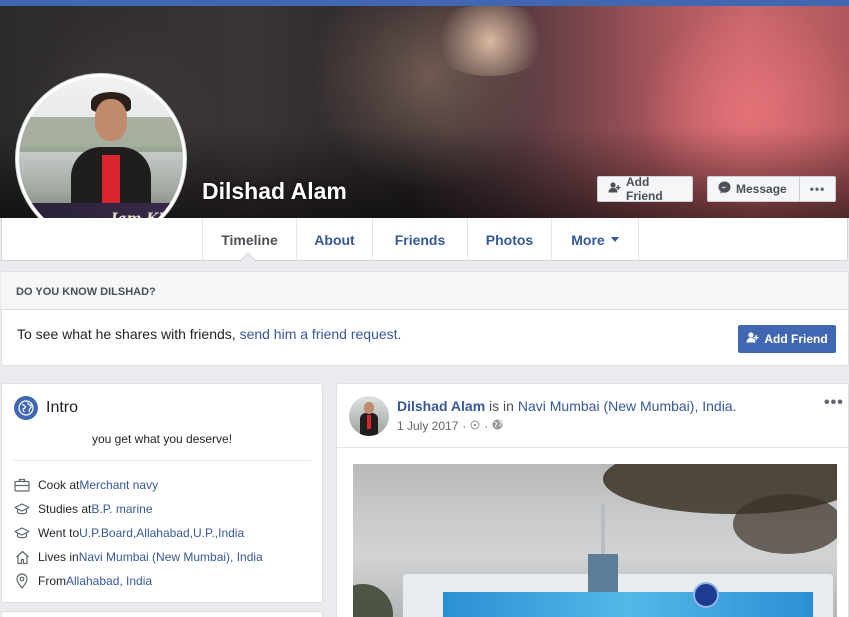 The height and width of the screenshot is (617, 849). I want to click on photos-card, so click(162, 614).